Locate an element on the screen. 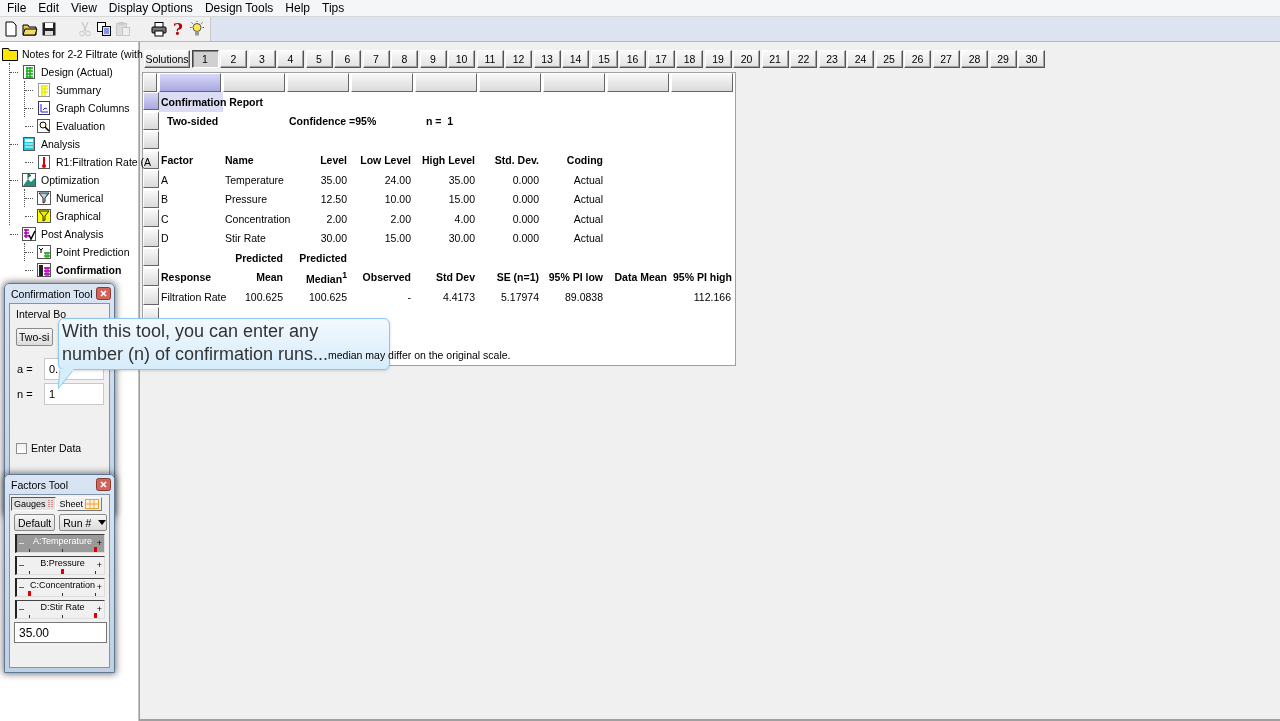  factor-slider: – + C:Concentration is located at coordinates (60, 587).